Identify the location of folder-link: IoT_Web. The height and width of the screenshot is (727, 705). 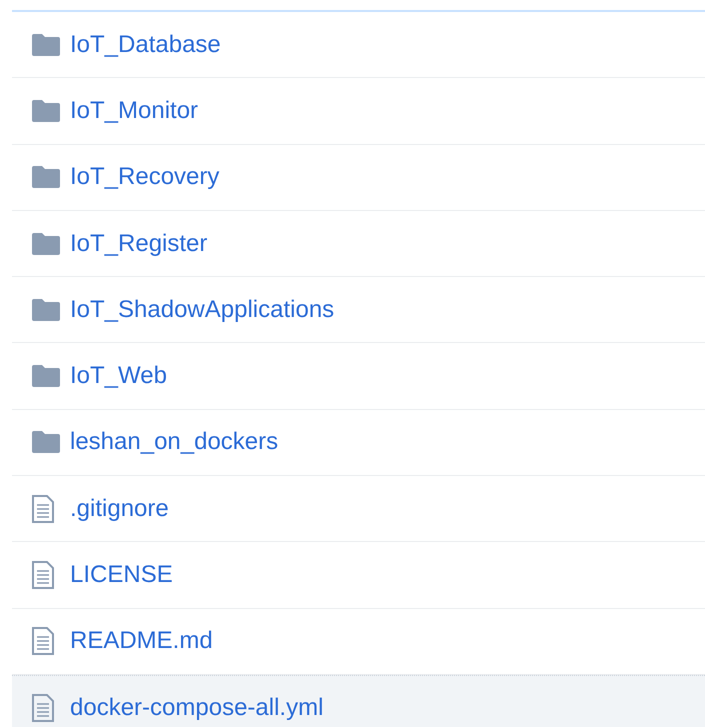
(118, 376).